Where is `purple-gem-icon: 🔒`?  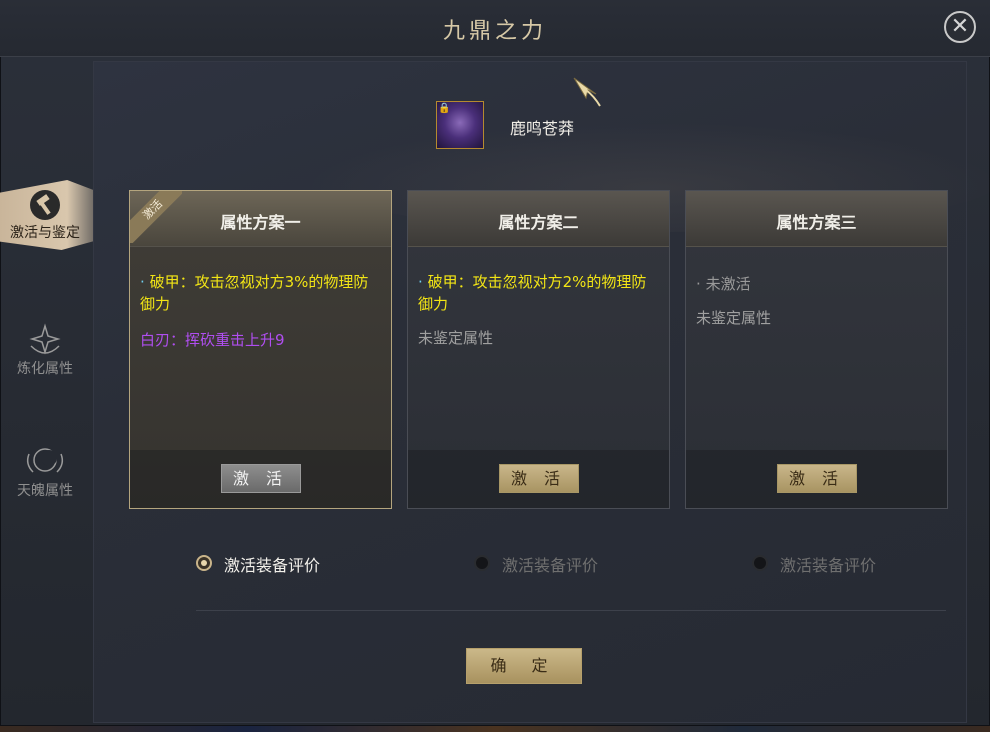
purple-gem-icon: 🔒 is located at coordinates (460, 125).